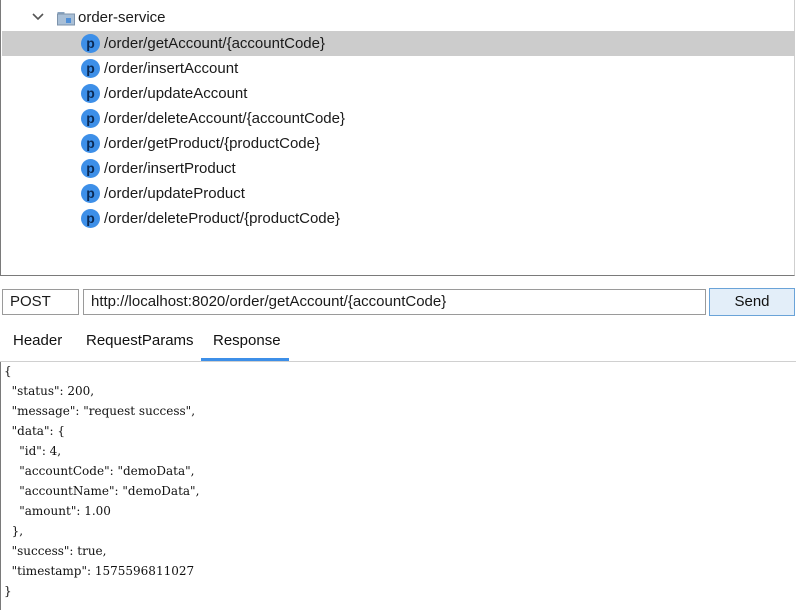  Describe the element at coordinates (57, 511) in the screenshot. I see `response-line: "amount": 1.00` at that location.